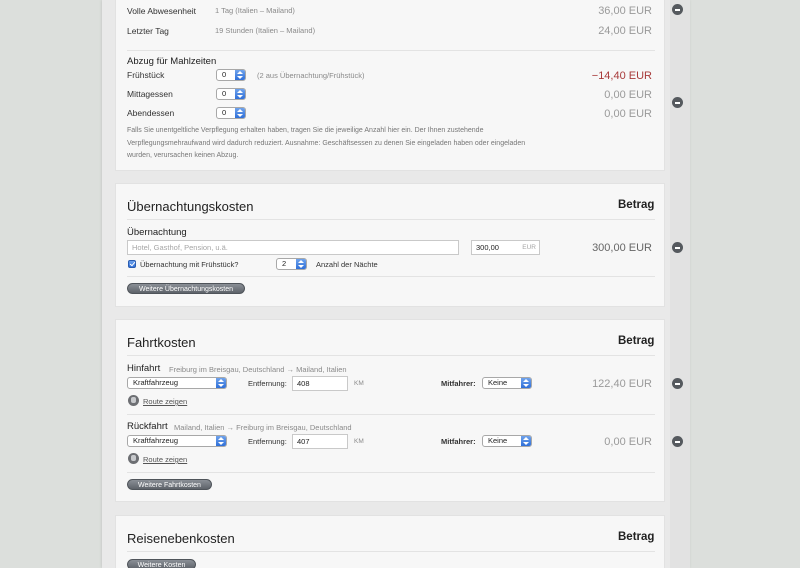  What do you see at coordinates (169, 484) in the screenshot?
I see `more-fahrt-button: Weitere Fahrtkosten` at bounding box center [169, 484].